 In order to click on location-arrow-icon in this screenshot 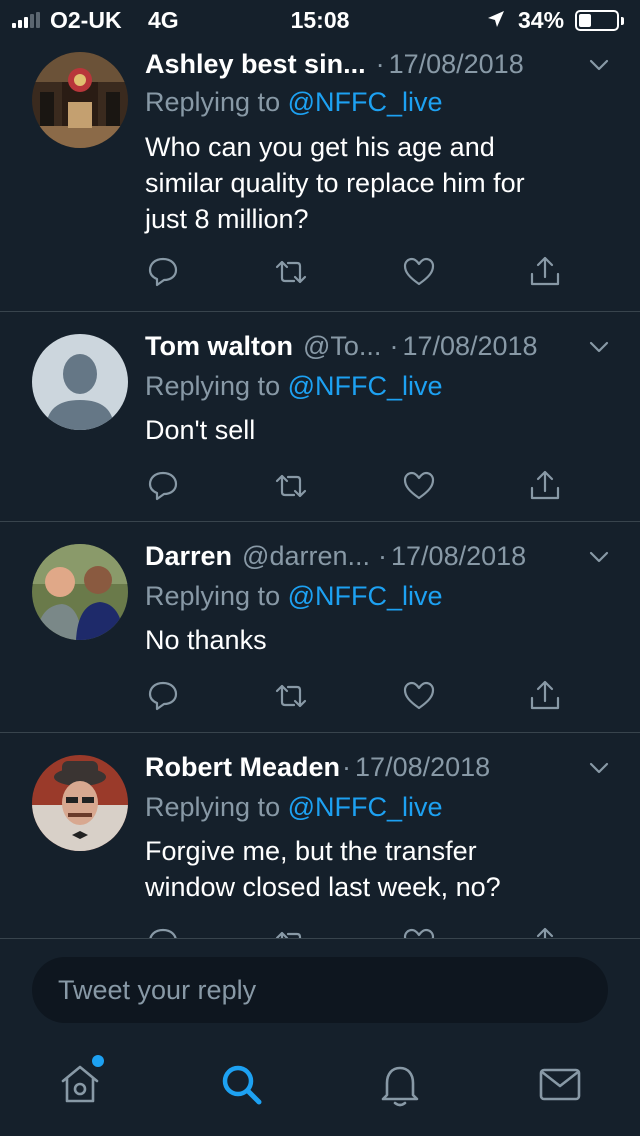, I will do `click(496, 19)`.